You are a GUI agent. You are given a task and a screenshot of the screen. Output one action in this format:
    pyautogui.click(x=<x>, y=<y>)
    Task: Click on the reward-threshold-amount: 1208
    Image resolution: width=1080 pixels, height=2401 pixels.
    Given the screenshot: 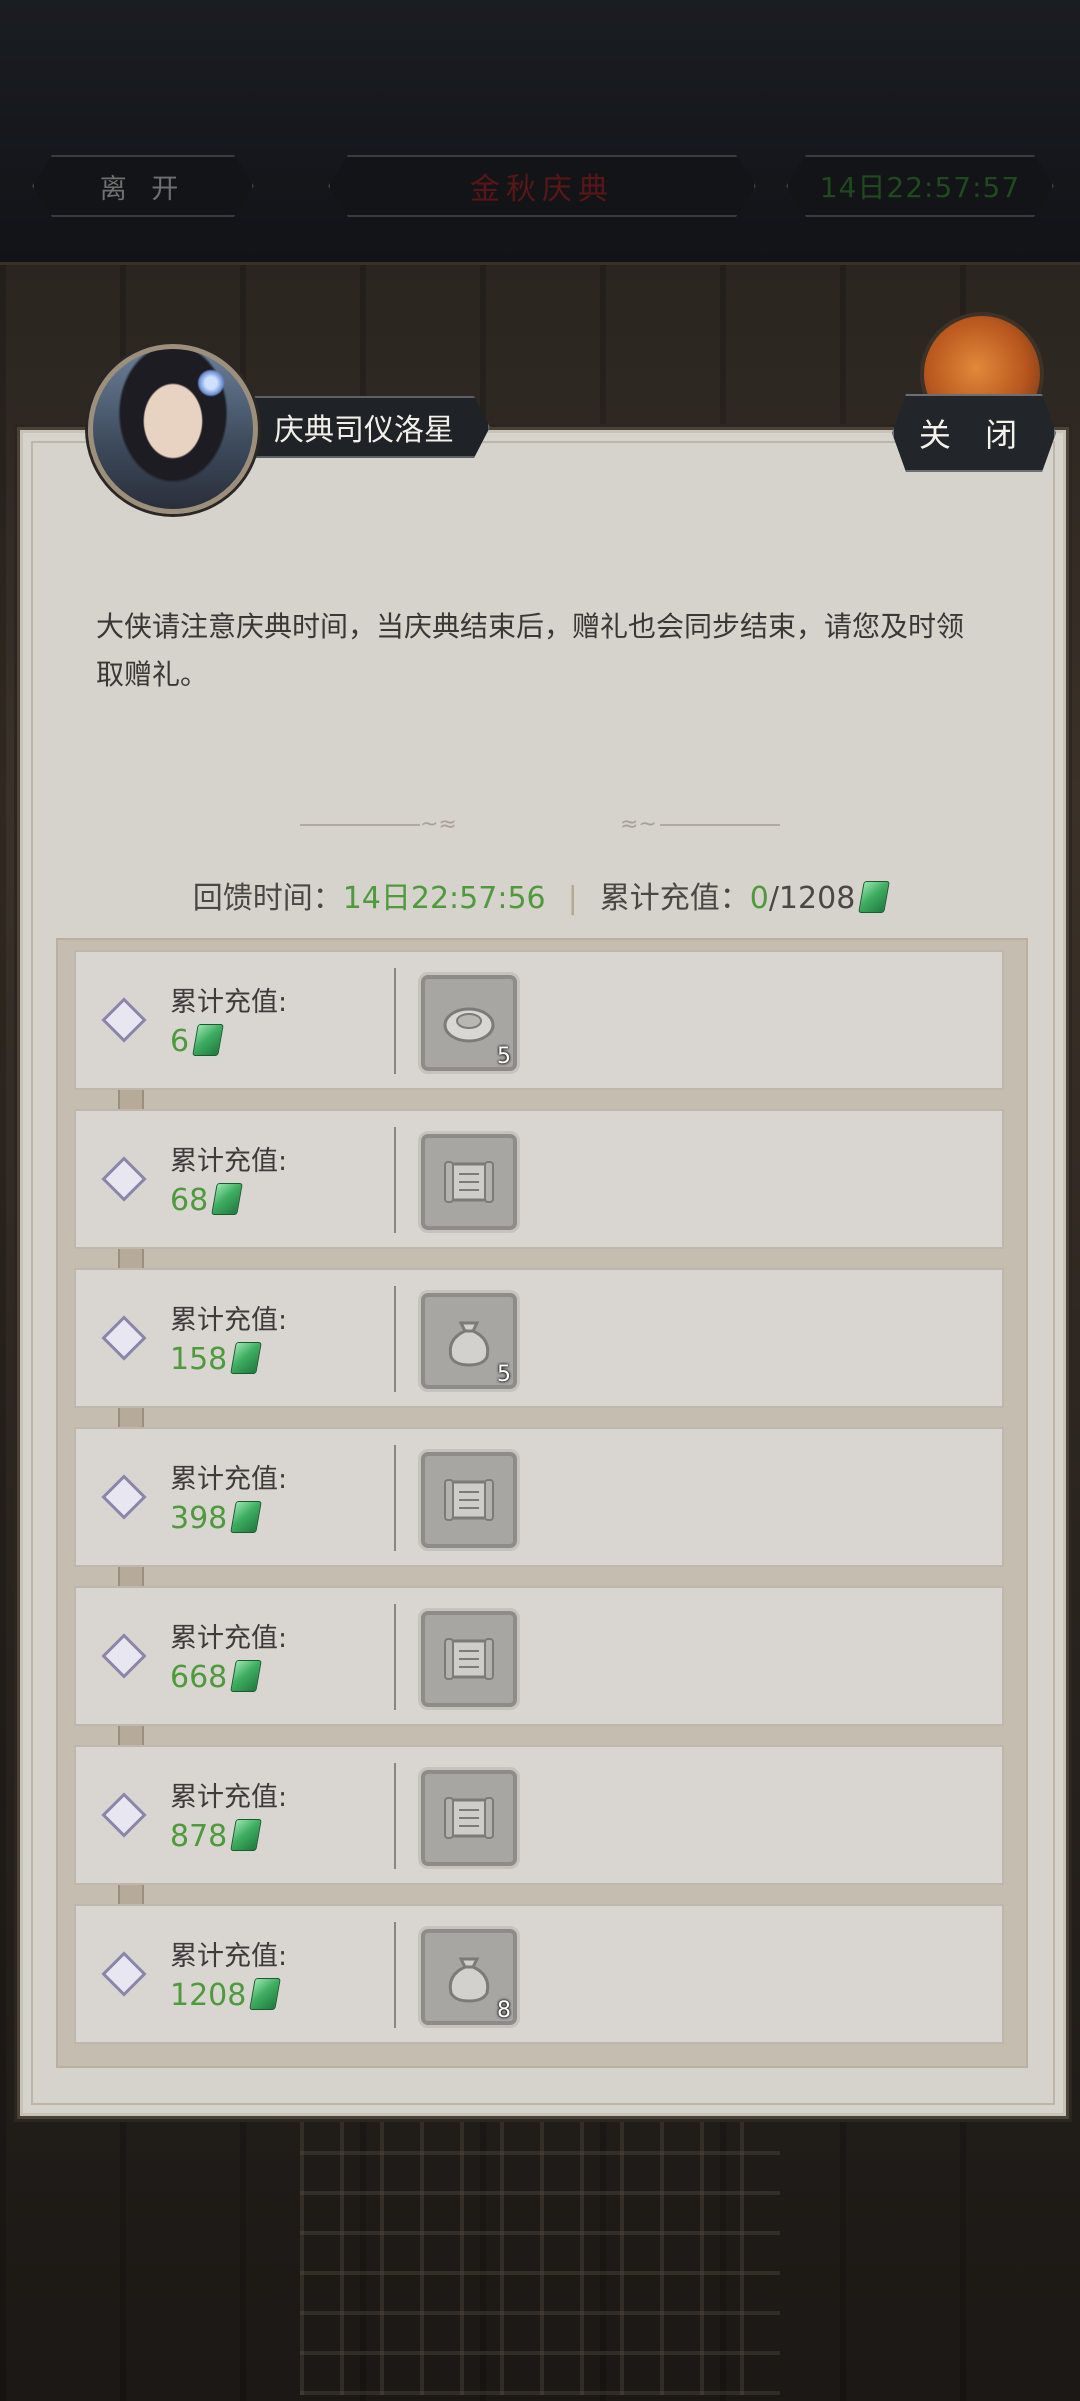 What is the action you would take?
    pyautogui.click(x=226, y=1995)
    